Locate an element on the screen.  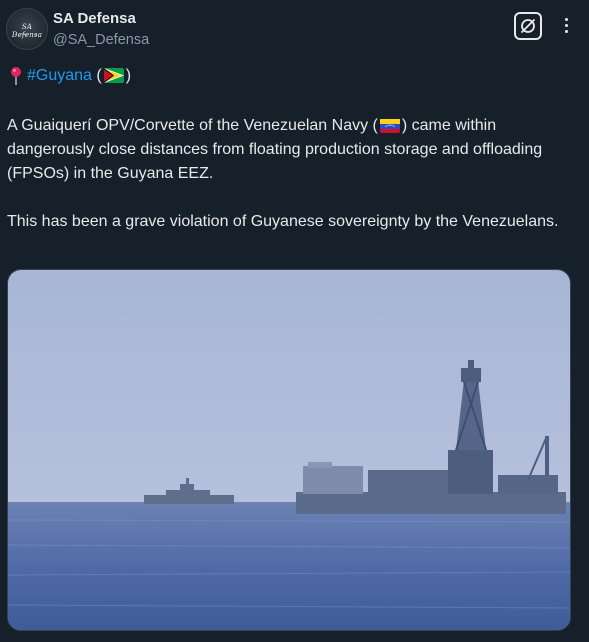
author-handle: @SA_Defensa is located at coordinates (101, 40).